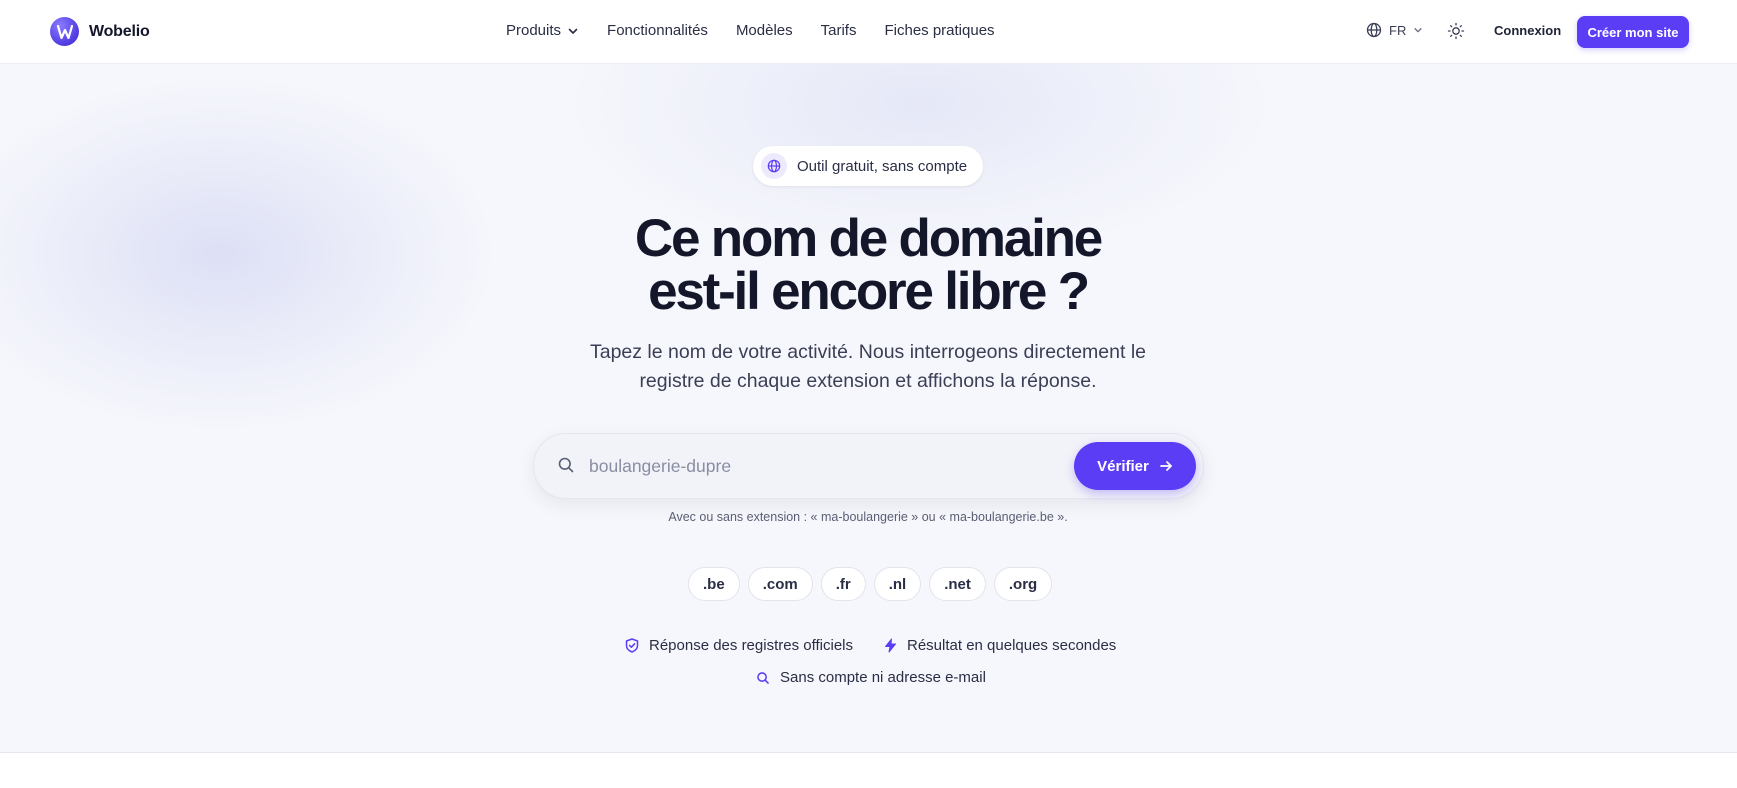  Describe the element at coordinates (1023, 584) in the screenshot. I see `extension-chip-org: .org` at that location.